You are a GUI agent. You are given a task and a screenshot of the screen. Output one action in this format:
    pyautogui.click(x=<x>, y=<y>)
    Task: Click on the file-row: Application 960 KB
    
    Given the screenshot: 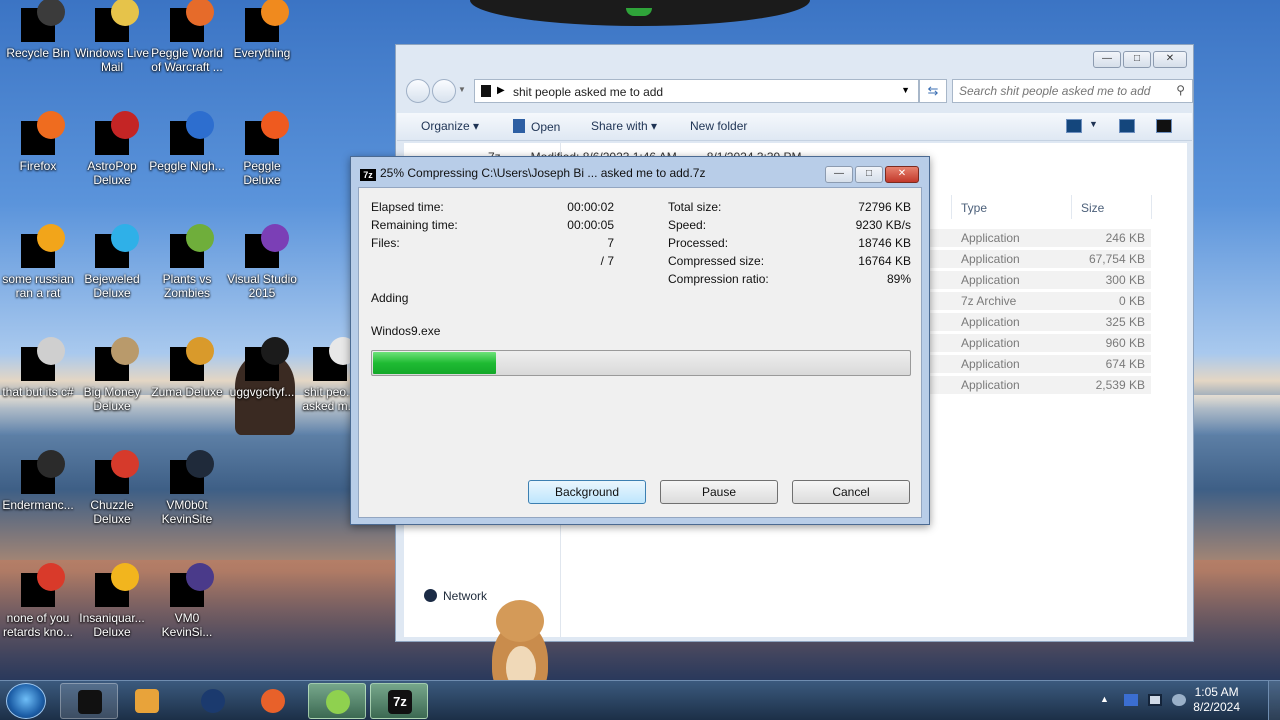 What is the action you would take?
    pyautogui.click(x=1040, y=343)
    